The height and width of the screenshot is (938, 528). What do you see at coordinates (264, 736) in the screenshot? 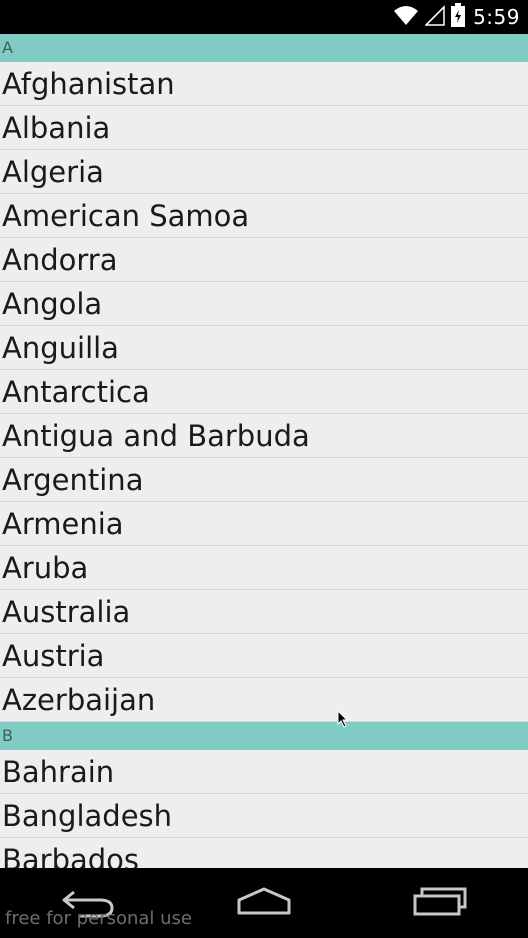
I see `section-header: B` at bounding box center [264, 736].